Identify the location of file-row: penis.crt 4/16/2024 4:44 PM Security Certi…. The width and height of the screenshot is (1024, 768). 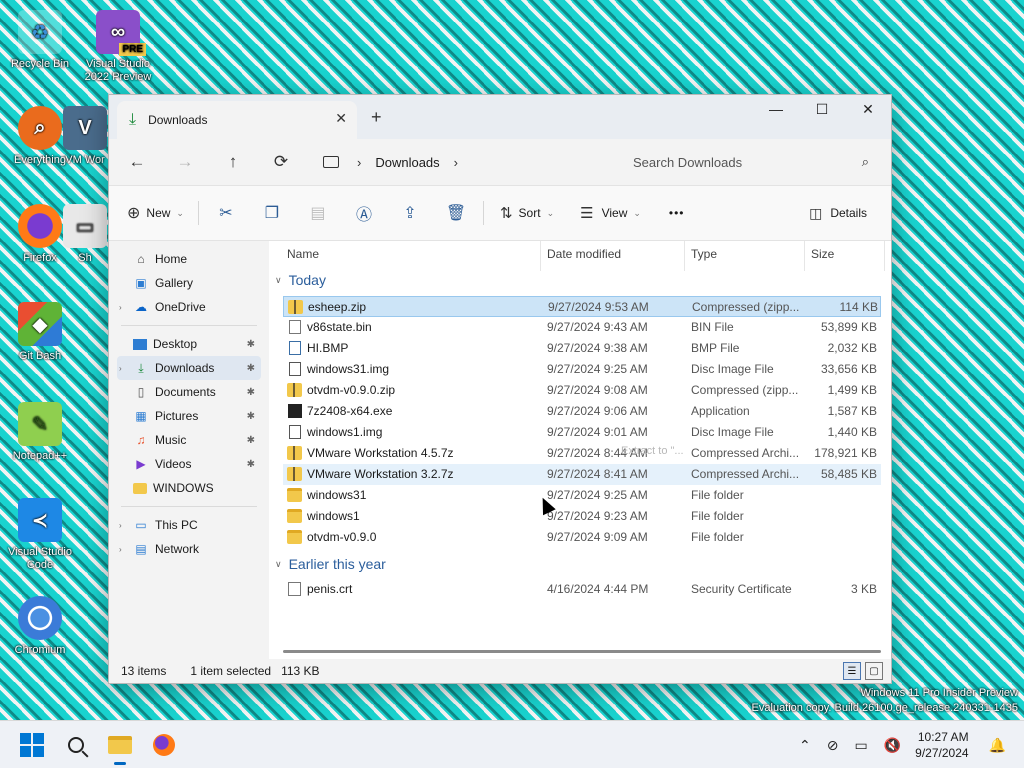
(582, 589).